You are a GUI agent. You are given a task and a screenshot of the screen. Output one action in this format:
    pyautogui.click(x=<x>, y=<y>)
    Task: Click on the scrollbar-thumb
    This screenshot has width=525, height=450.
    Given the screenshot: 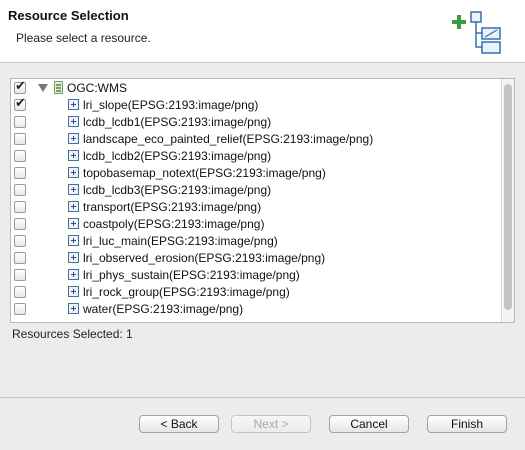 What is the action you would take?
    pyautogui.click(x=508, y=197)
    